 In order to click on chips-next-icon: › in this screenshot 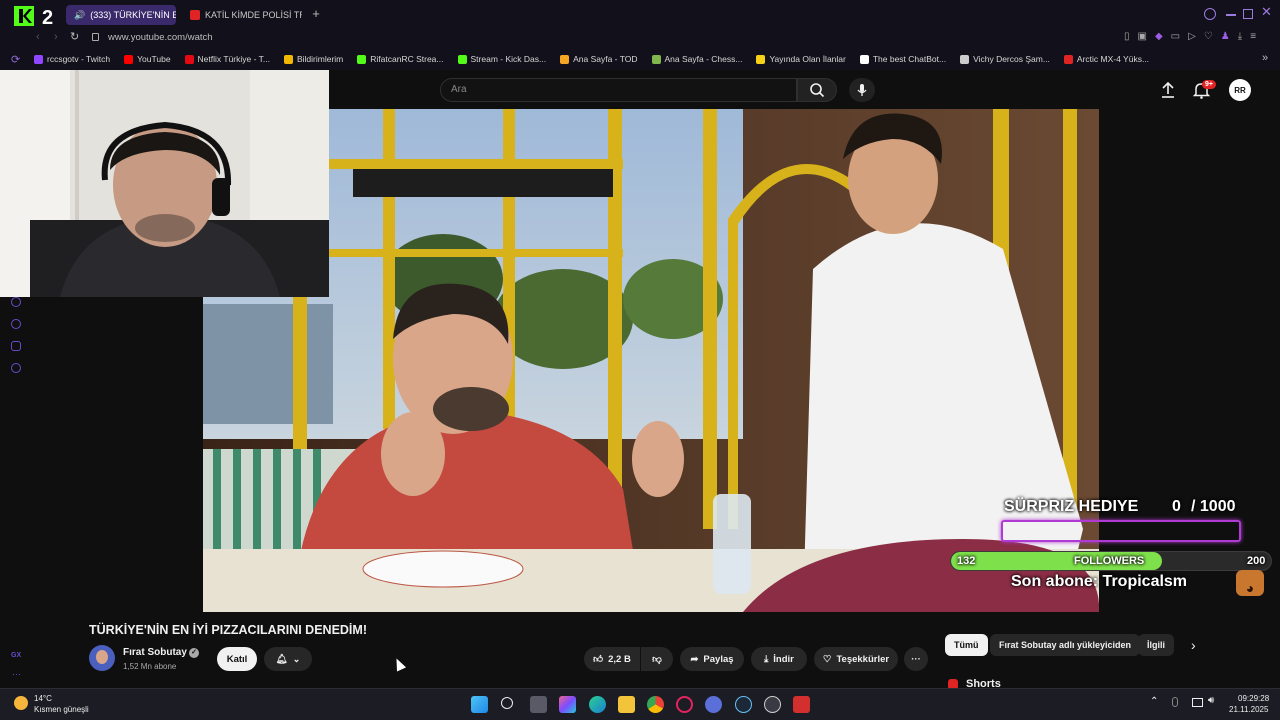, I will do `click(1193, 645)`.